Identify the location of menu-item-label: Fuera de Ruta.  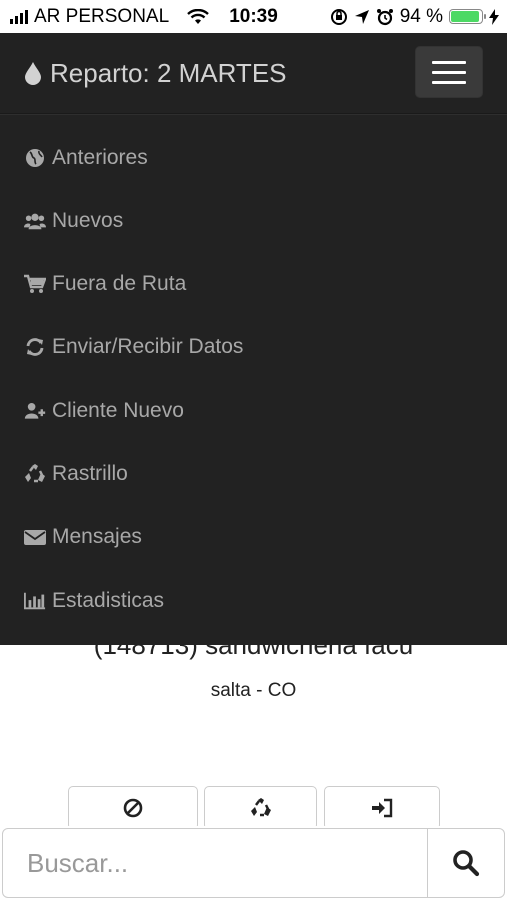
(119, 283).